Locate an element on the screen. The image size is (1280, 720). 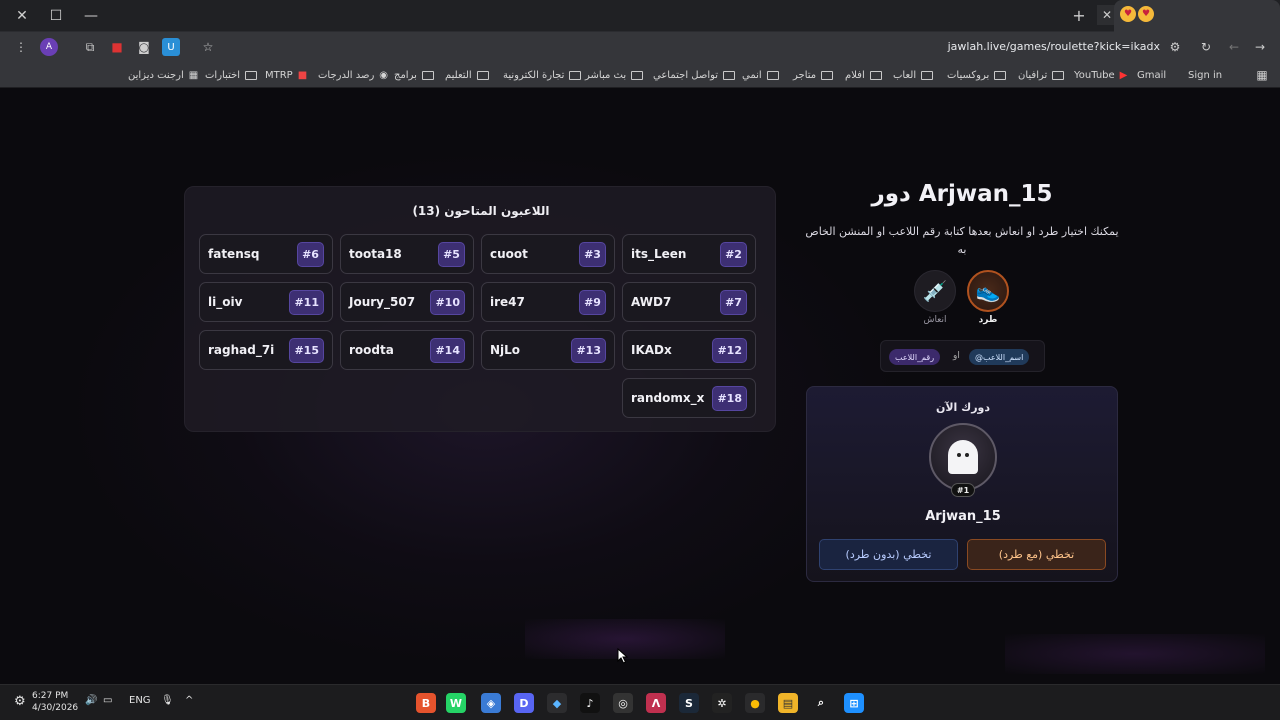
player-name: Joury_507 is located at coordinates (382, 302).